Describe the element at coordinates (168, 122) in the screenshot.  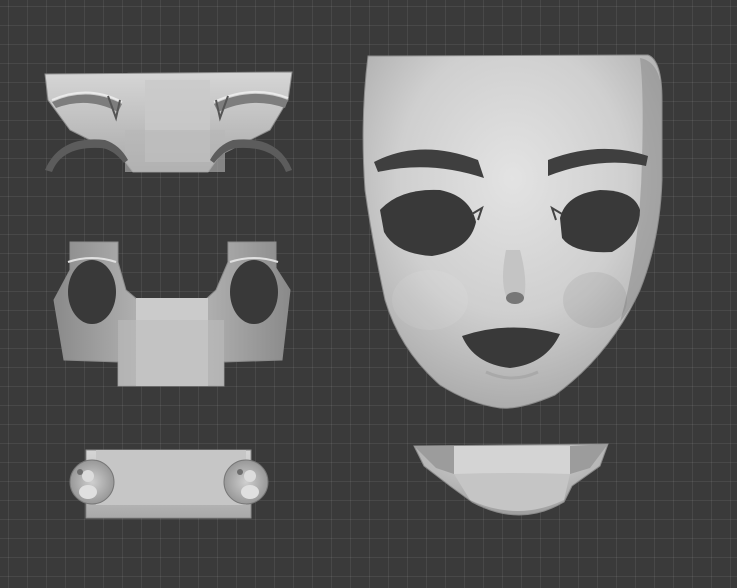
I see `brow-mask-piece` at that location.